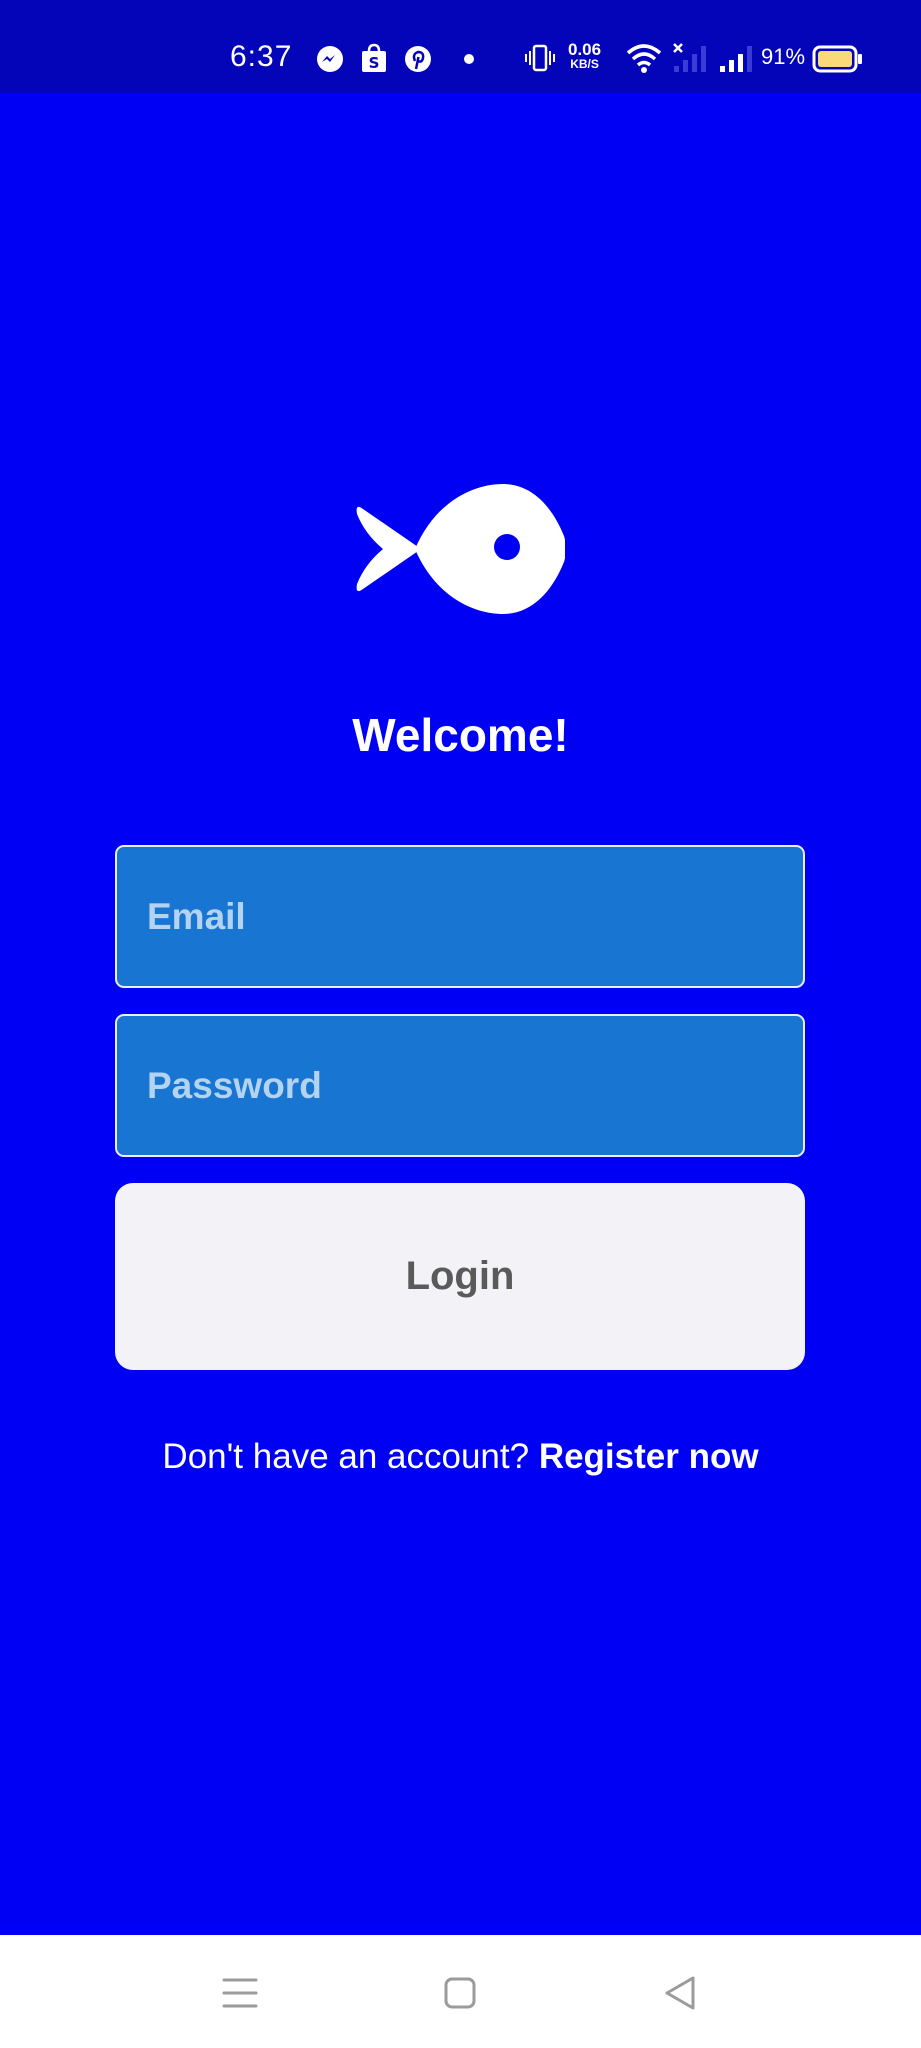  Describe the element at coordinates (649, 1456) in the screenshot. I see `register-now-link: Register now` at that location.